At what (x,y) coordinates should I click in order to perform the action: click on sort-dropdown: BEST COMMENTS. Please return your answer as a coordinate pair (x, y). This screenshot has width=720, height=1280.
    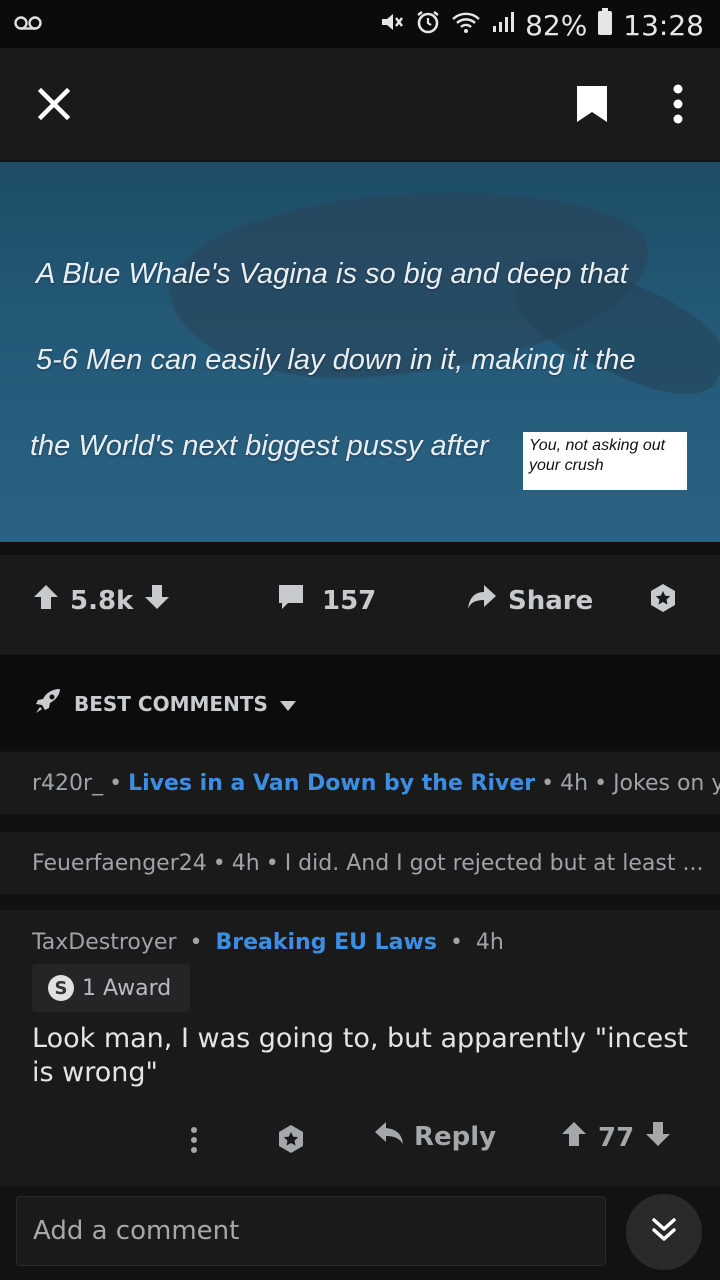
    Looking at the image, I should click on (165, 703).